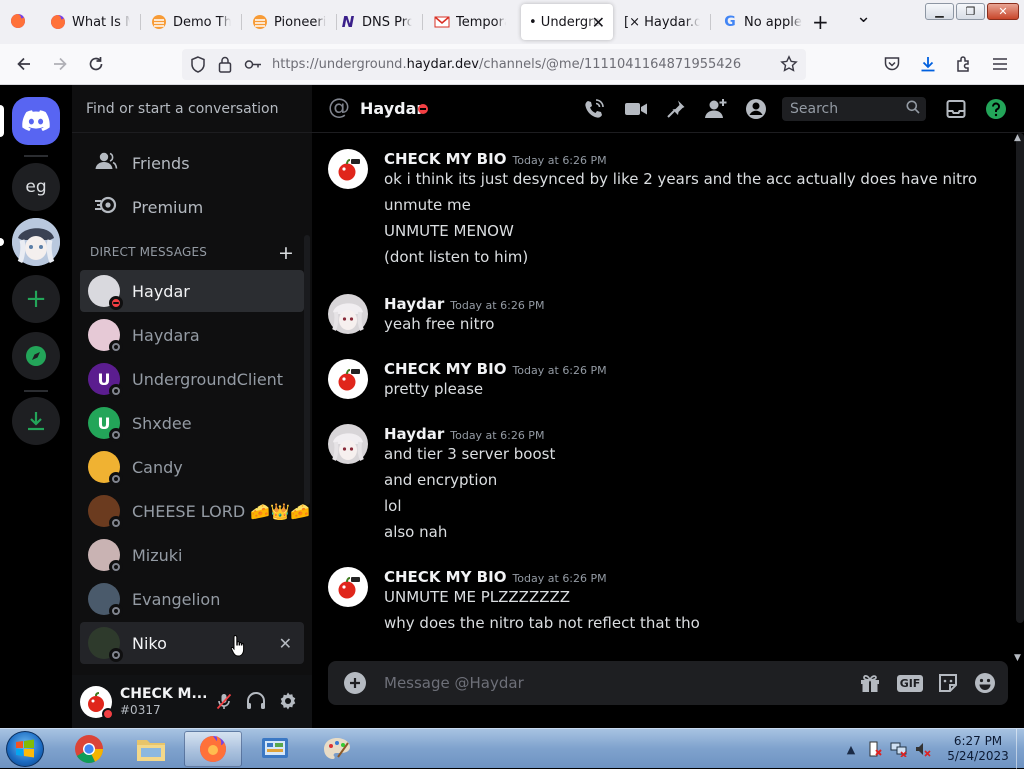 The image size is (1024, 769). What do you see at coordinates (36, 242) in the screenshot?
I see `server-avatar-button` at bounding box center [36, 242].